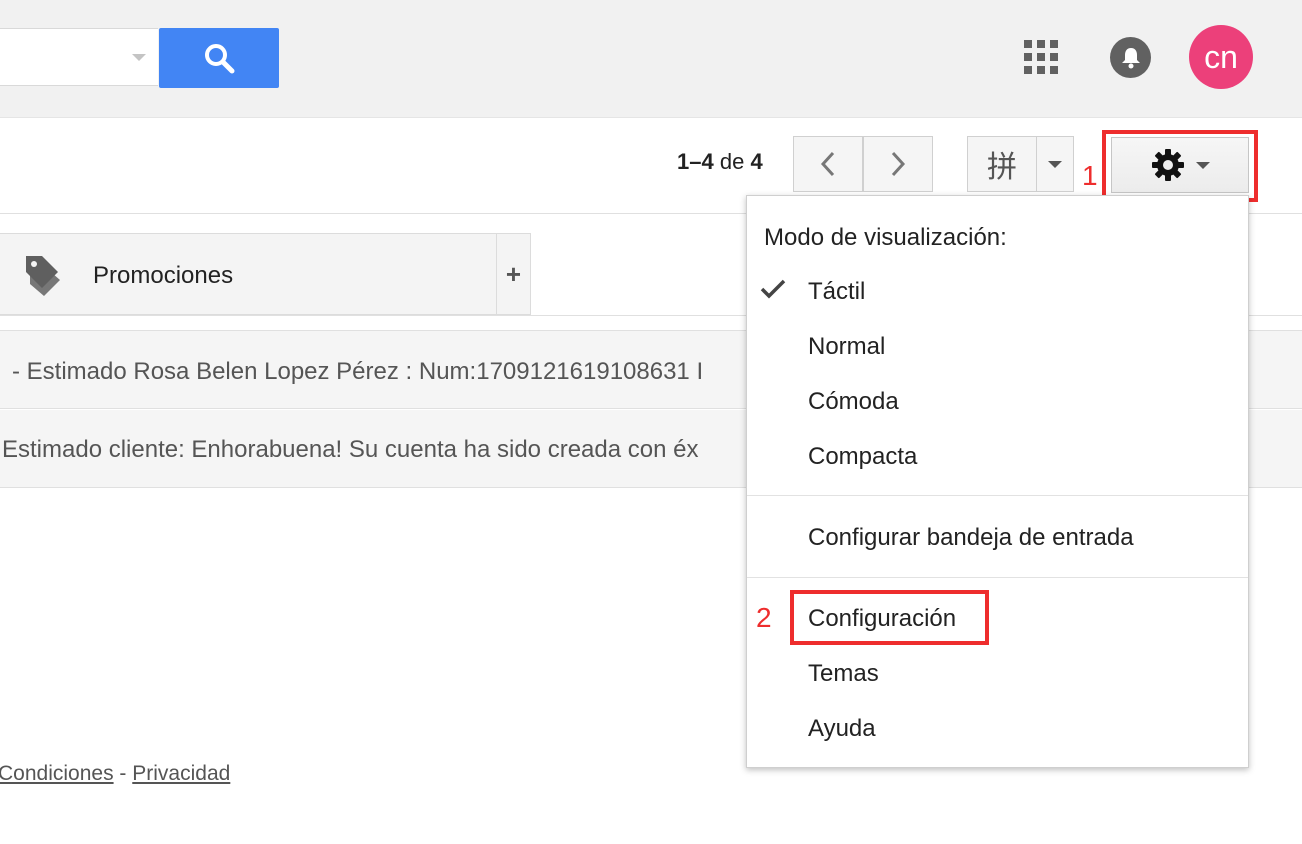  I want to click on search-icon, so click(220, 59).